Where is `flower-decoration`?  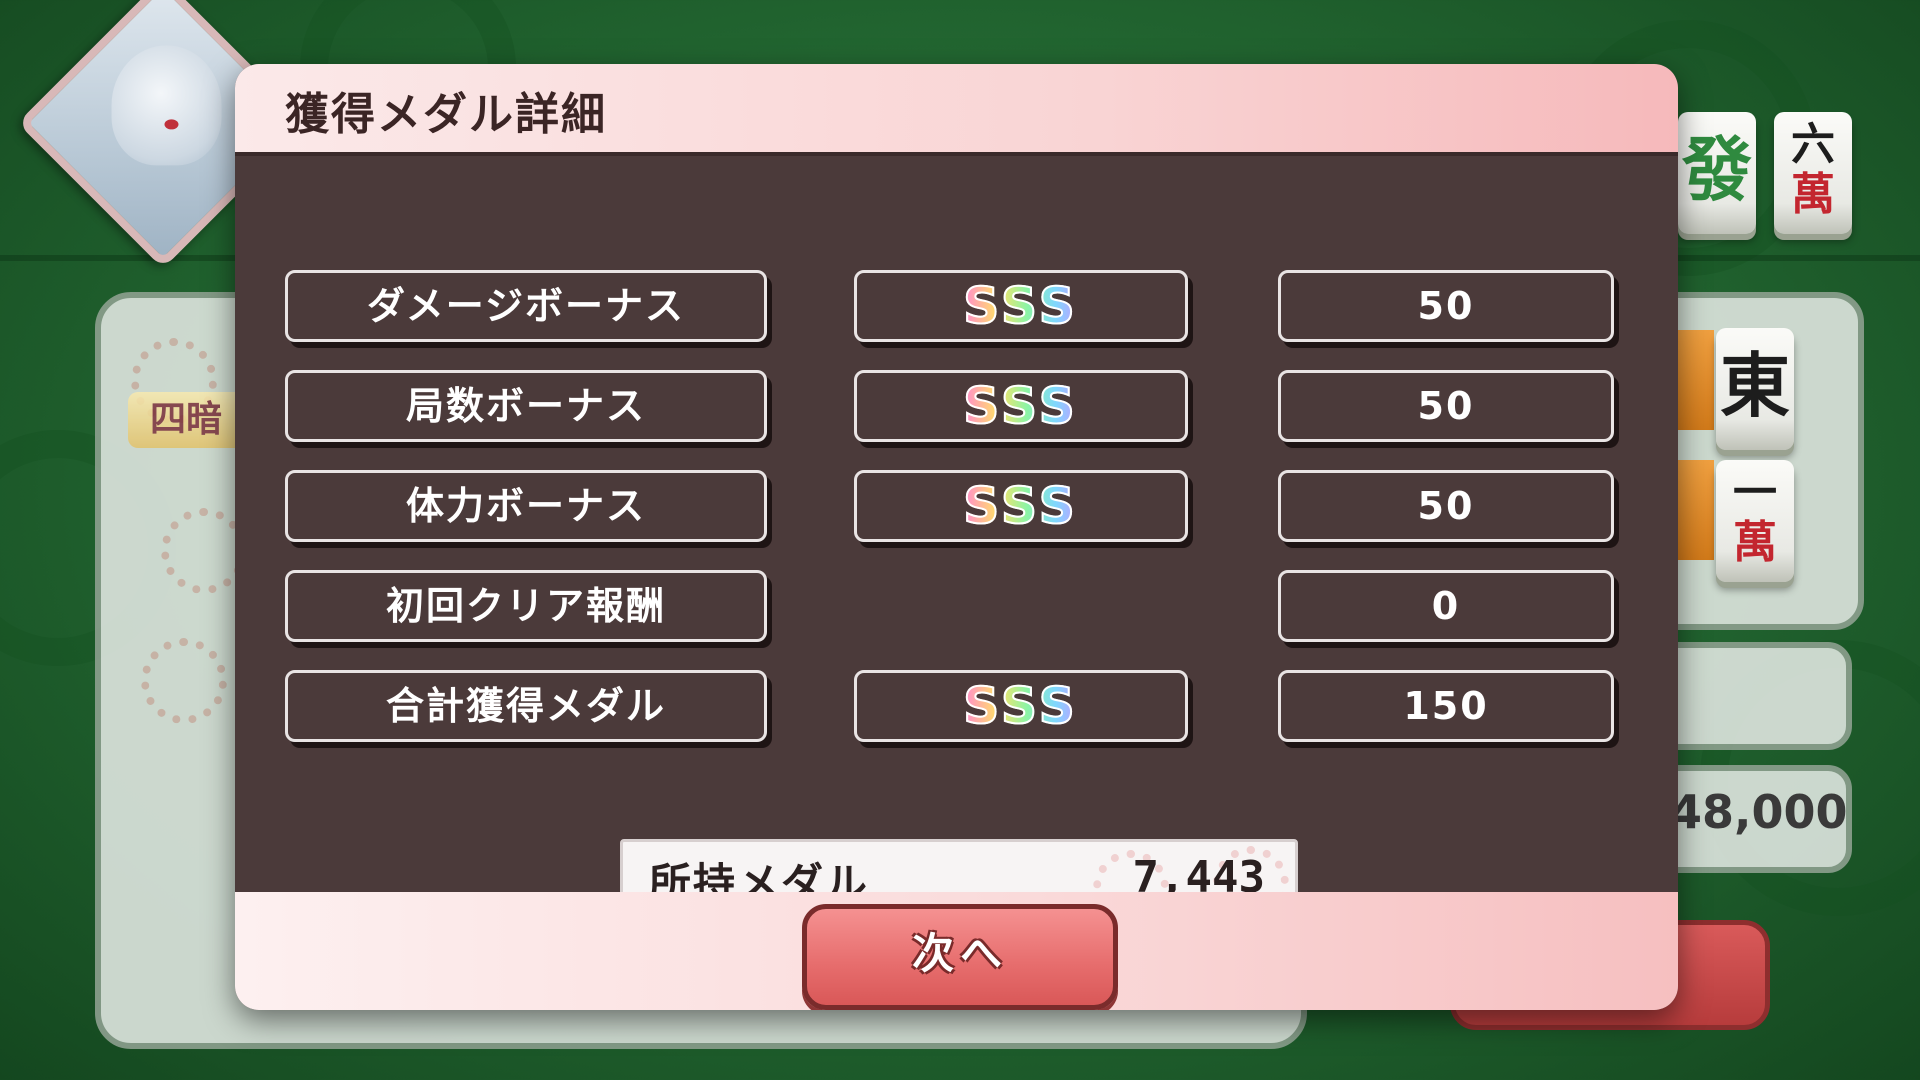
flower-decoration is located at coordinates (184, 681).